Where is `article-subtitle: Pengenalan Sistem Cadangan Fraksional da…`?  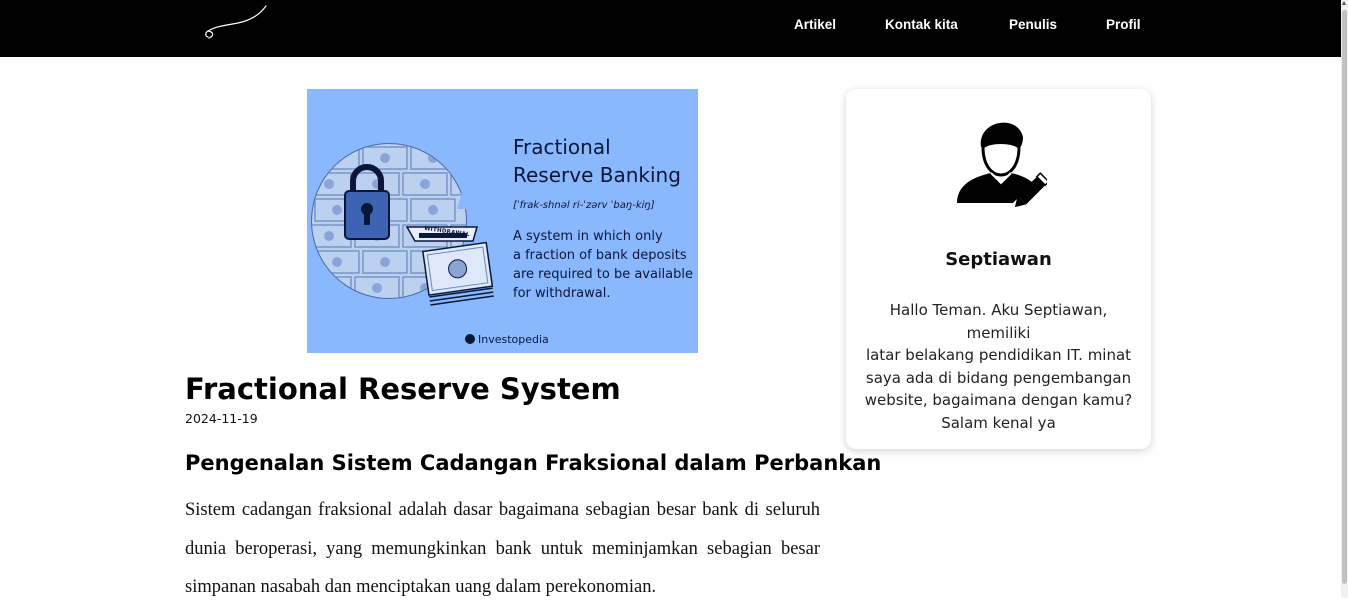
article-subtitle: Pengenalan Sistem Cadangan Fraksional da… is located at coordinates (533, 463).